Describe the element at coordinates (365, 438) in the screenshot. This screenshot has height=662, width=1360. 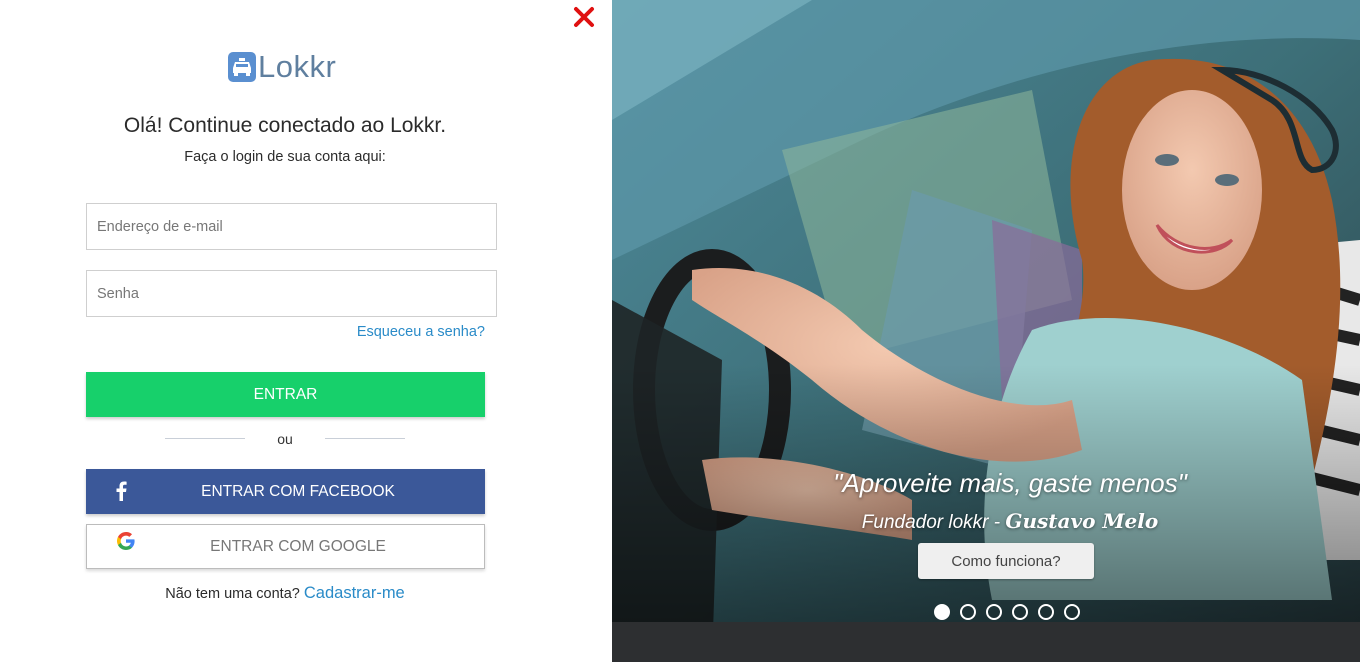
I see `divider-line` at that location.